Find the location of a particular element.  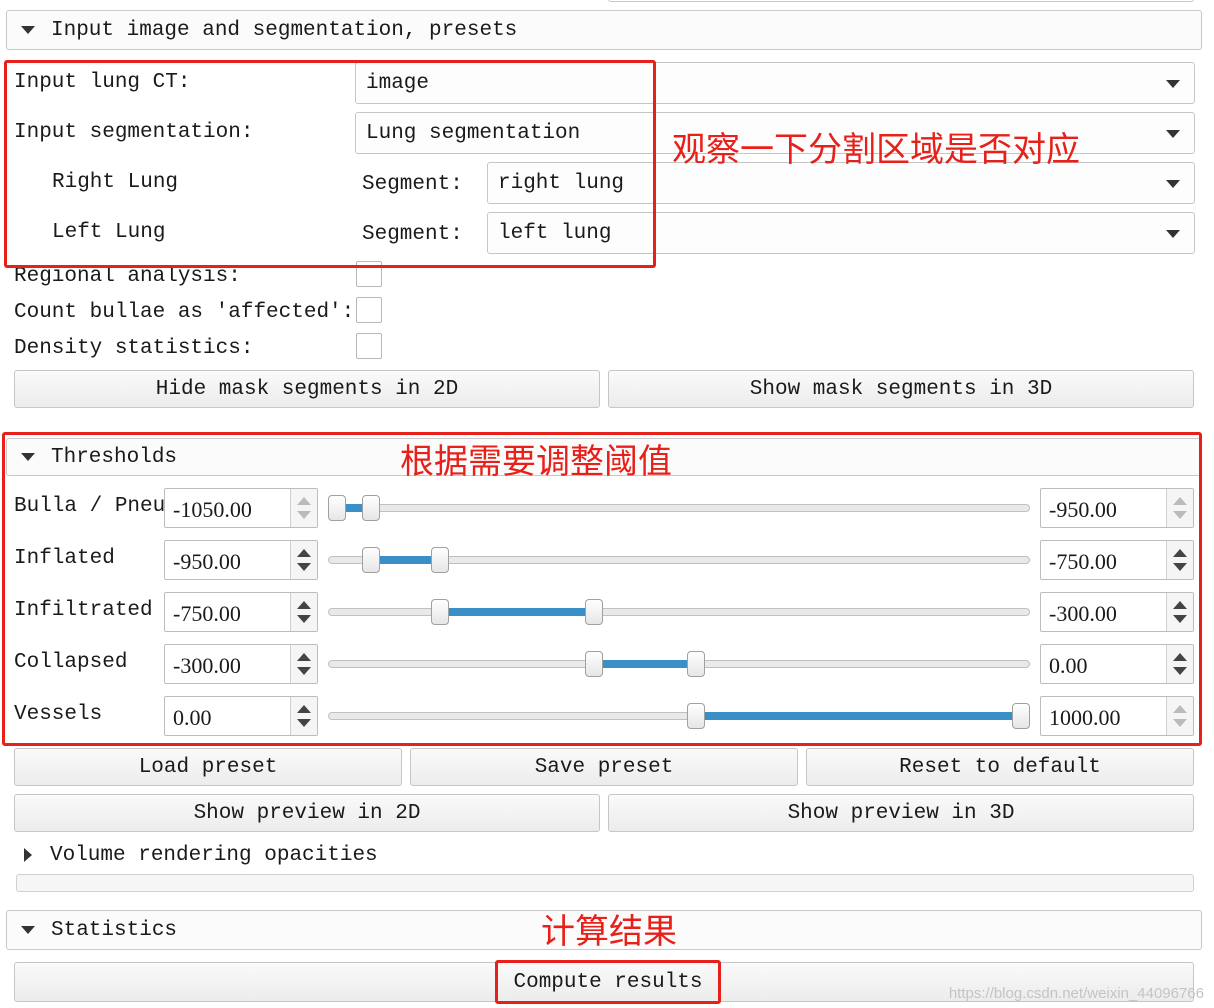

save-preset-button: Save preset is located at coordinates (604, 767).